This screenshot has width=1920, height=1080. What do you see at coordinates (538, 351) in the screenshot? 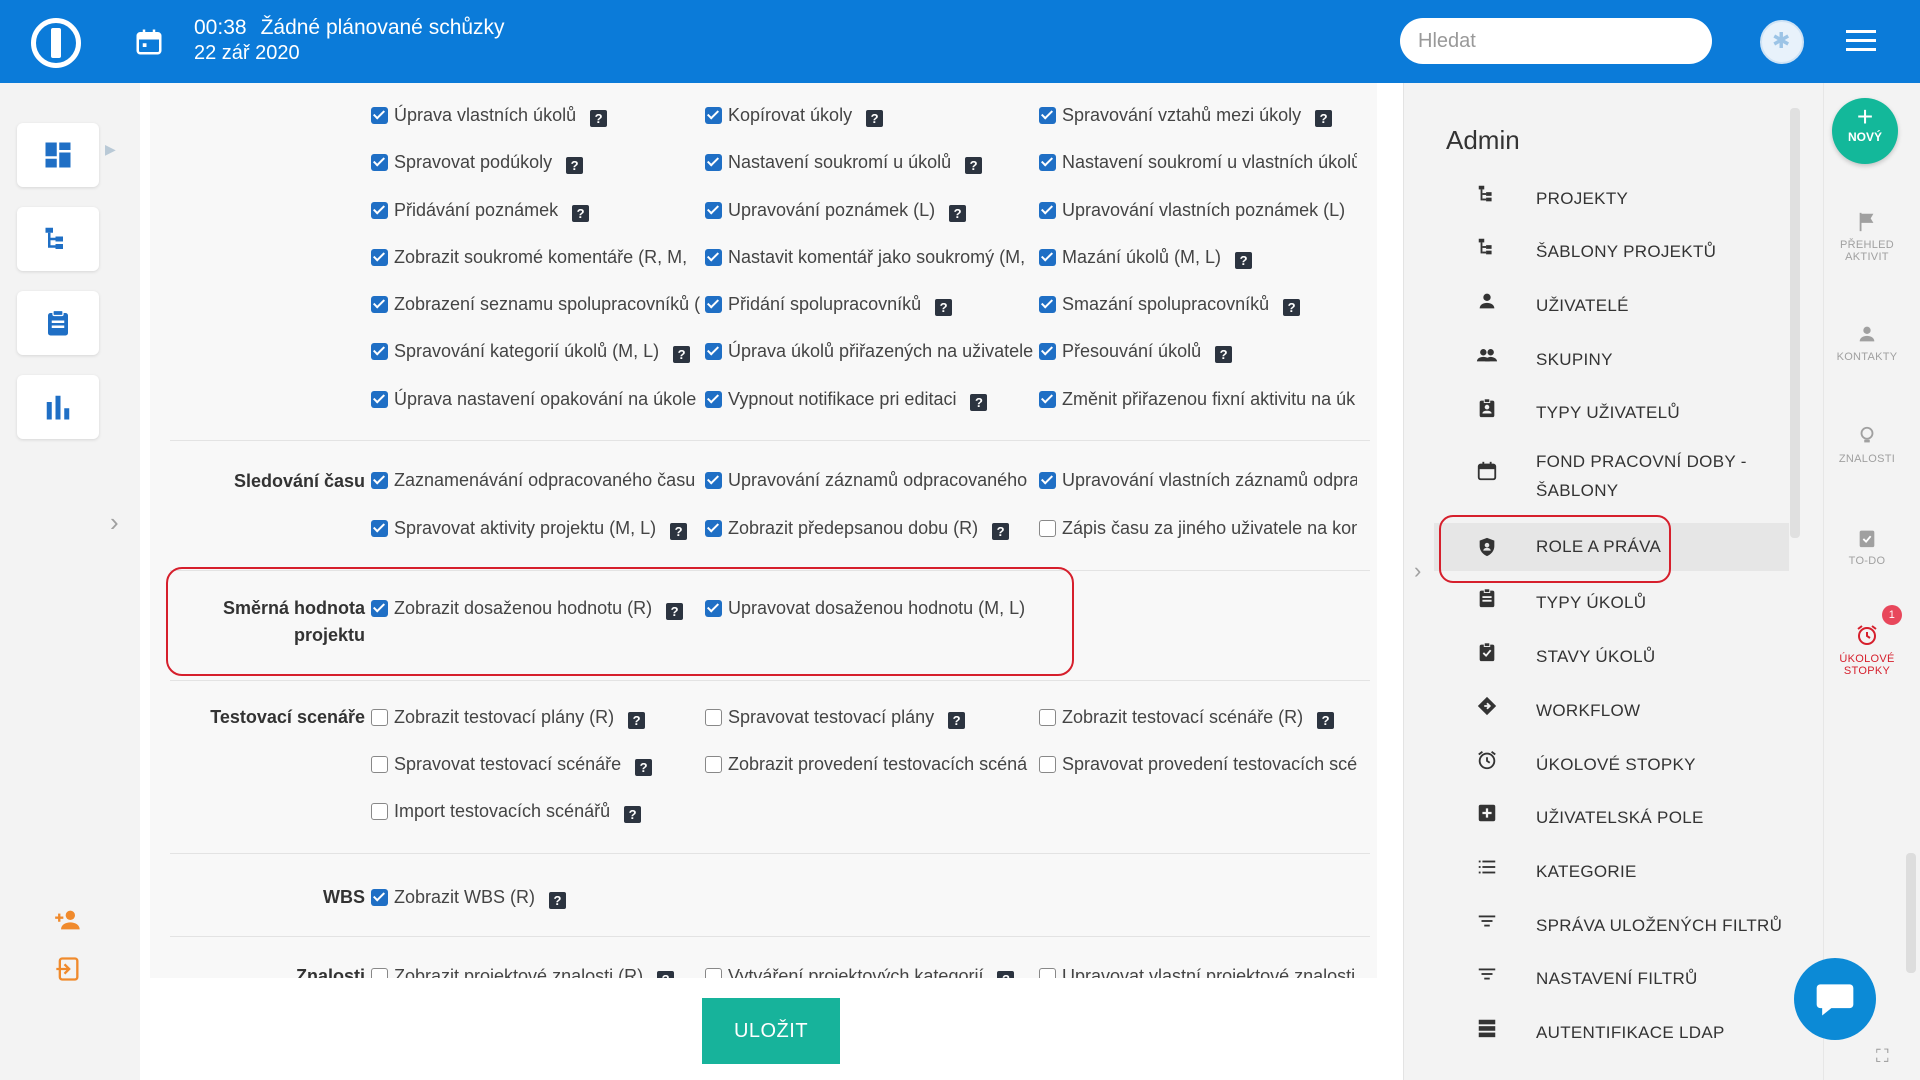
I see `perm-task-15: Spravování kategorií úkolů (M, L)?` at bounding box center [538, 351].